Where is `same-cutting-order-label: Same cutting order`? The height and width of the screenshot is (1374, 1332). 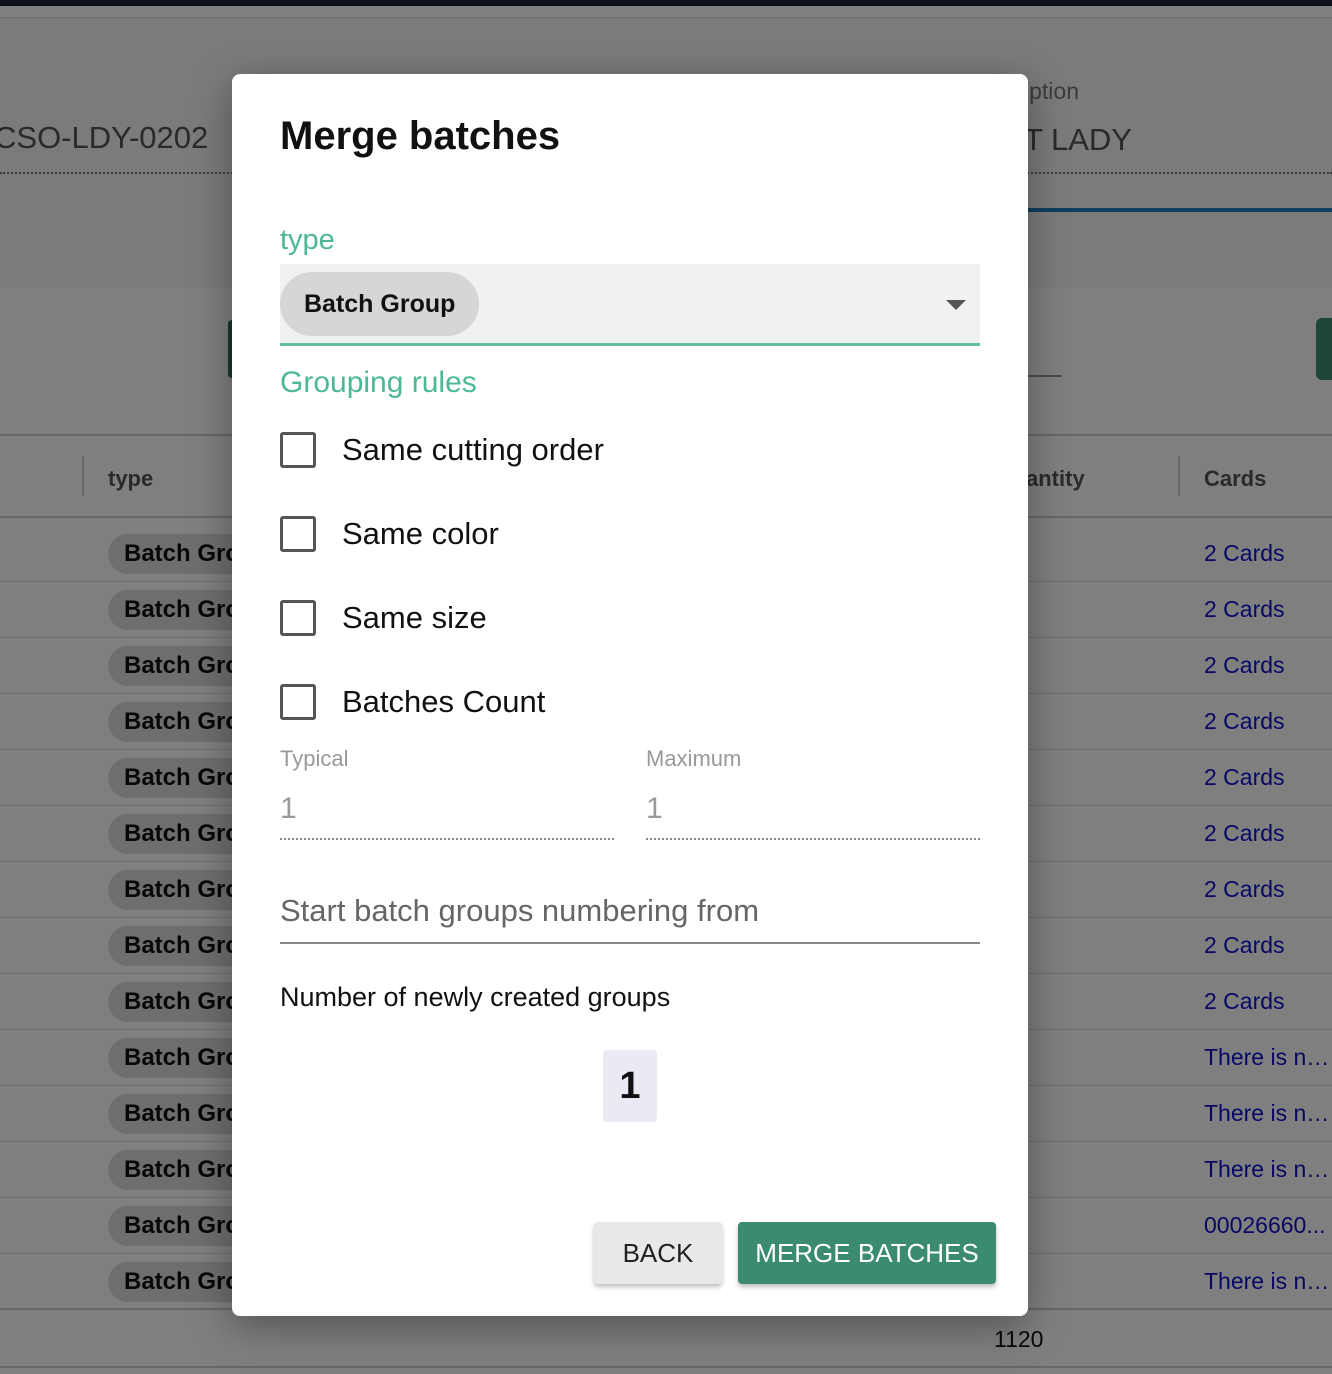
same-cutting-order-label: Same cutting order is located at coordinates (473, 449).